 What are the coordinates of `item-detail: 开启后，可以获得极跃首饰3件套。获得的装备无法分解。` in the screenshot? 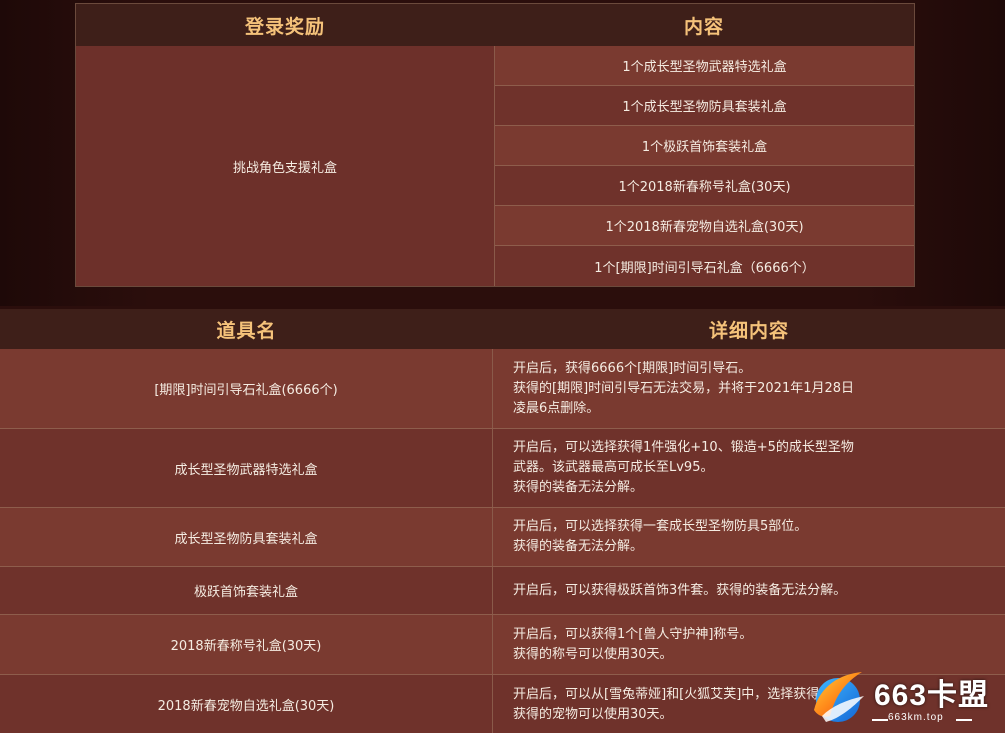 It's located at (749, 590).